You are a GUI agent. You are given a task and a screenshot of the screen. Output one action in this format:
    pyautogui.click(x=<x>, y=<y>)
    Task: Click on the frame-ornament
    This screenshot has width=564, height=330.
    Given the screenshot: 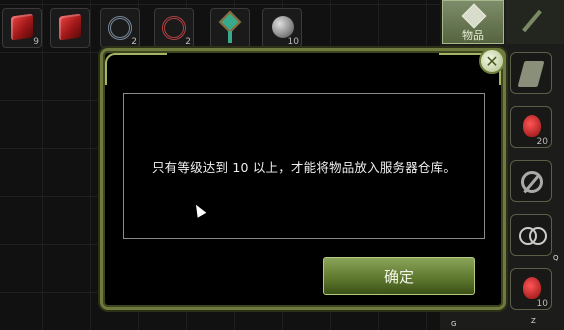 What is the action you would take?
    pyautogui.click(x=136, y=69)
    